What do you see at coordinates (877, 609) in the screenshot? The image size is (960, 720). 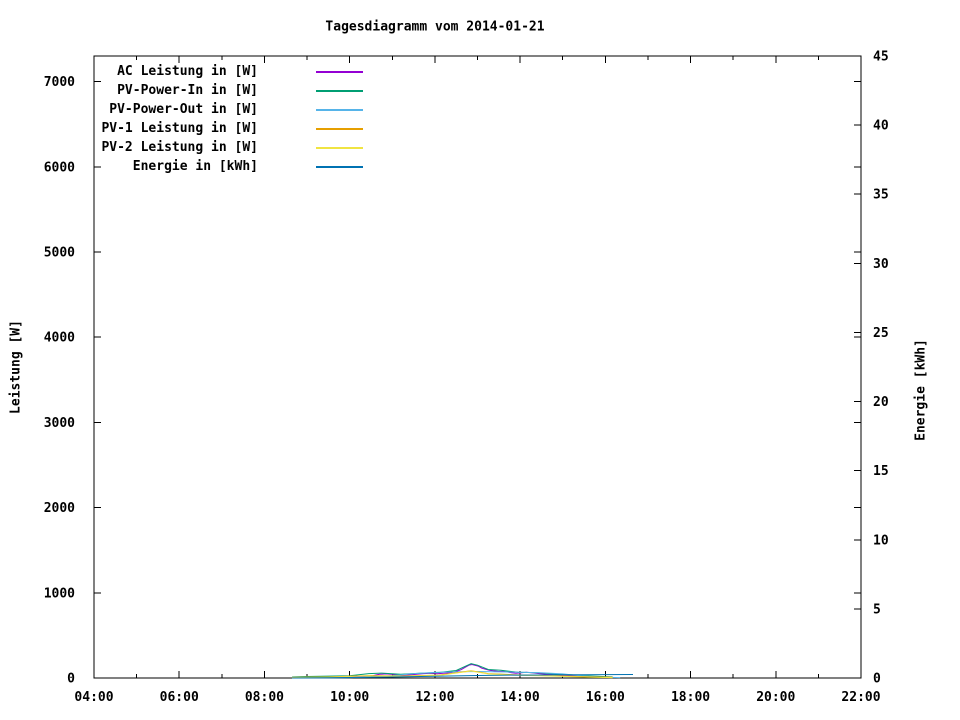 I see `y2-tick-label: 5` at bounding box center [877, 609].